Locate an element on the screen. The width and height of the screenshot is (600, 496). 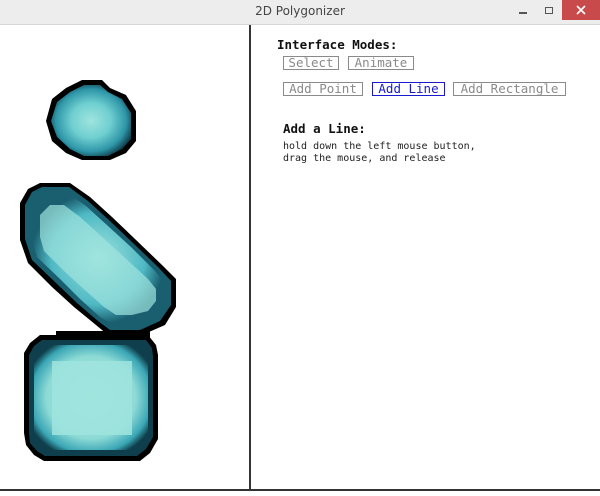
select-mode-button: Select is located at coordinates (311, 63).